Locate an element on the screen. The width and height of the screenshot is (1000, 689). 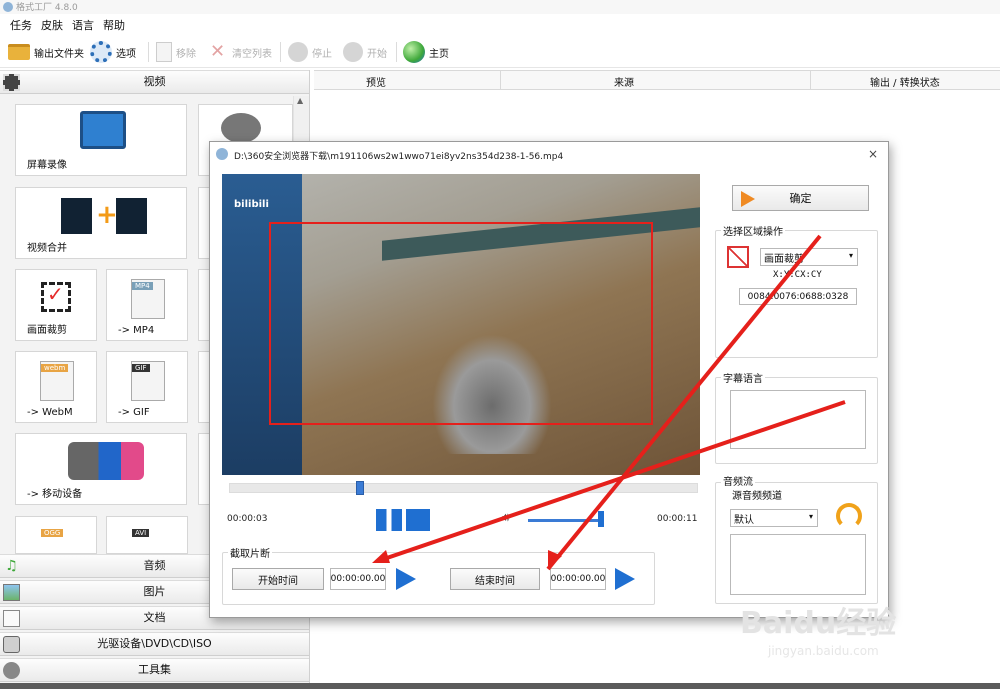
status-bar is located at coordinates (500, 686).